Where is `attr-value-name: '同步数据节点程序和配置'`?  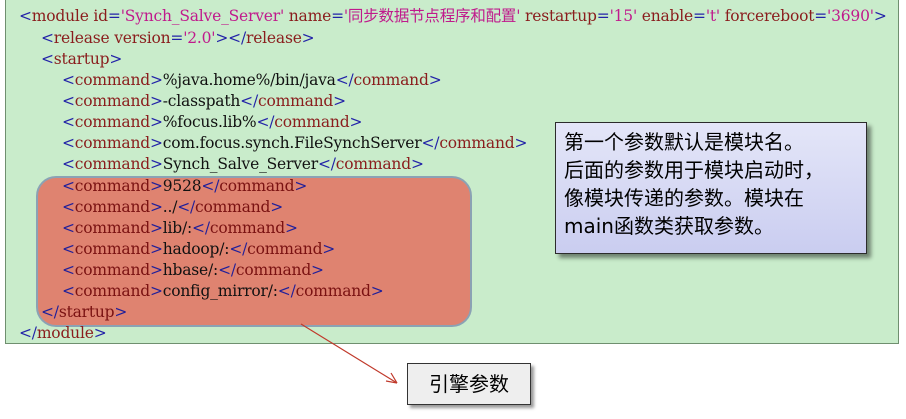
attr-value-name: '同步数据节点程序和配置' is located at coordinates (432, 16).